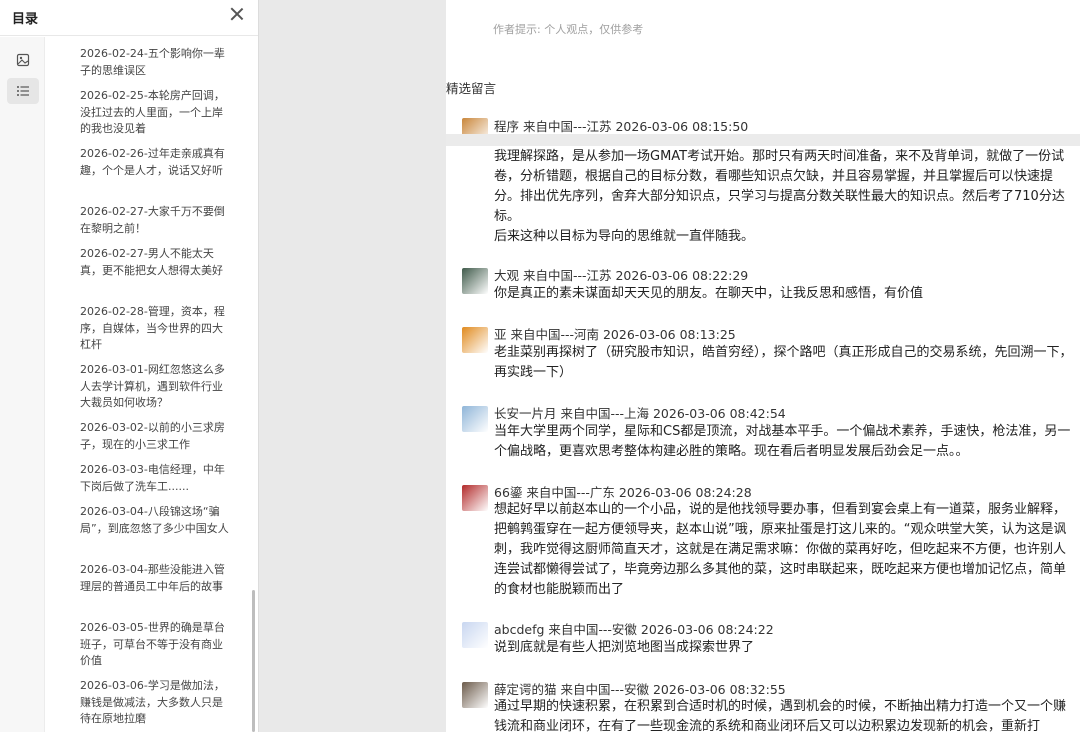 This screenshot has width=1080, height=732. I want to click on toc-scrollbar, so click(253, 661).